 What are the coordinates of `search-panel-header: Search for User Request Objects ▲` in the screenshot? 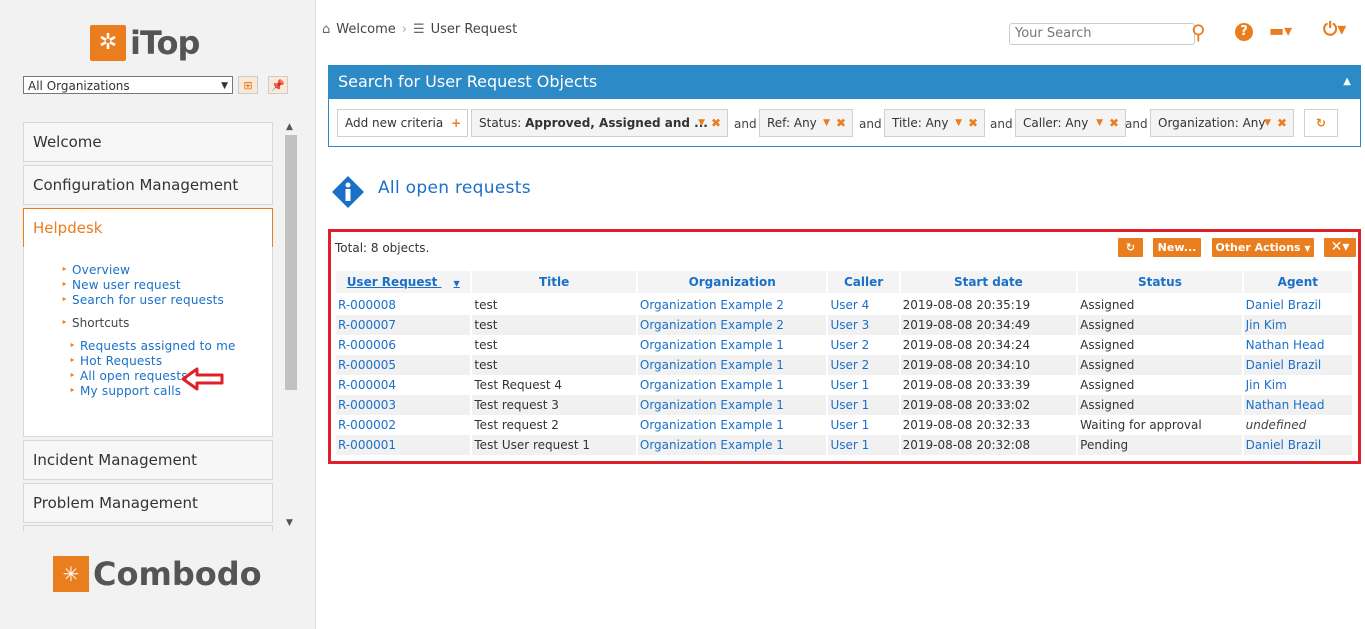 It's located at (844, 82).